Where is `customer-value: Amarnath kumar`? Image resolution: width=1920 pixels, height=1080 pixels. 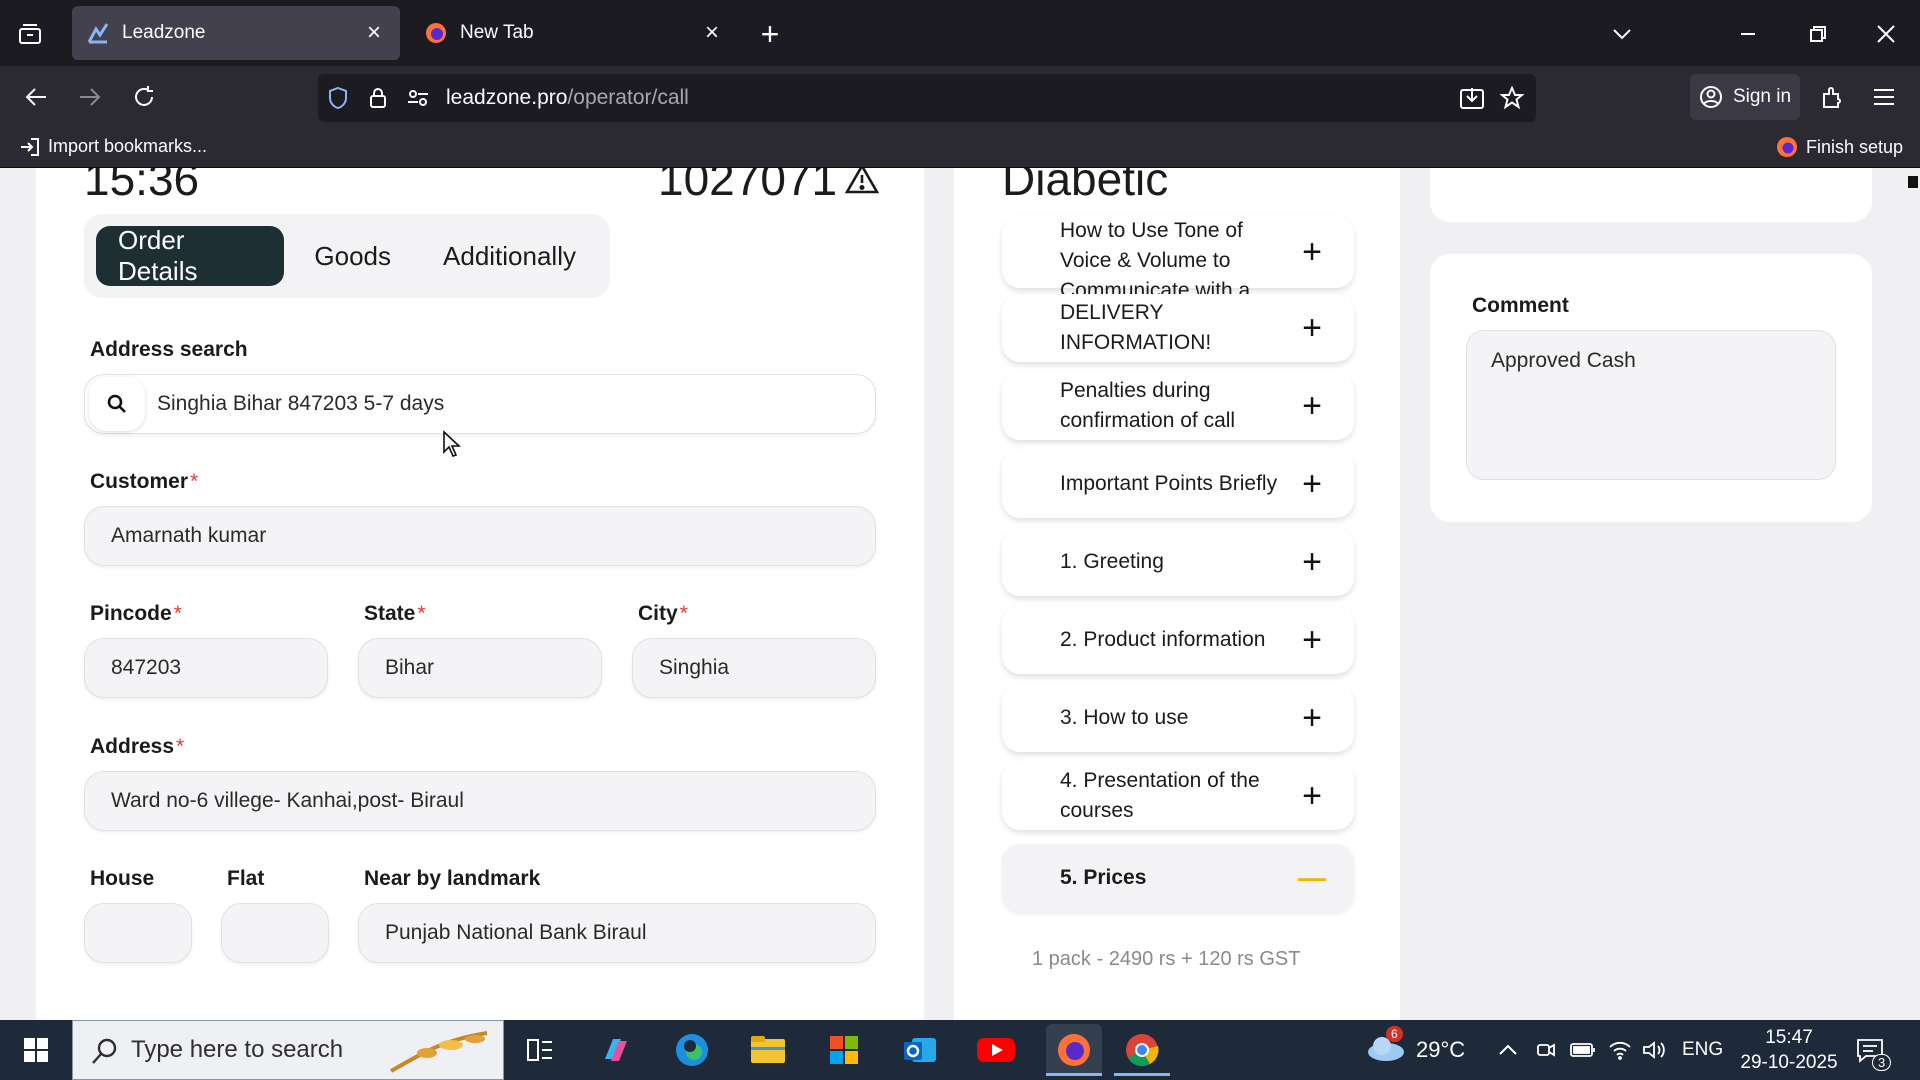
customer-value: Amarnath kumar is located at coordinates (189, 535).